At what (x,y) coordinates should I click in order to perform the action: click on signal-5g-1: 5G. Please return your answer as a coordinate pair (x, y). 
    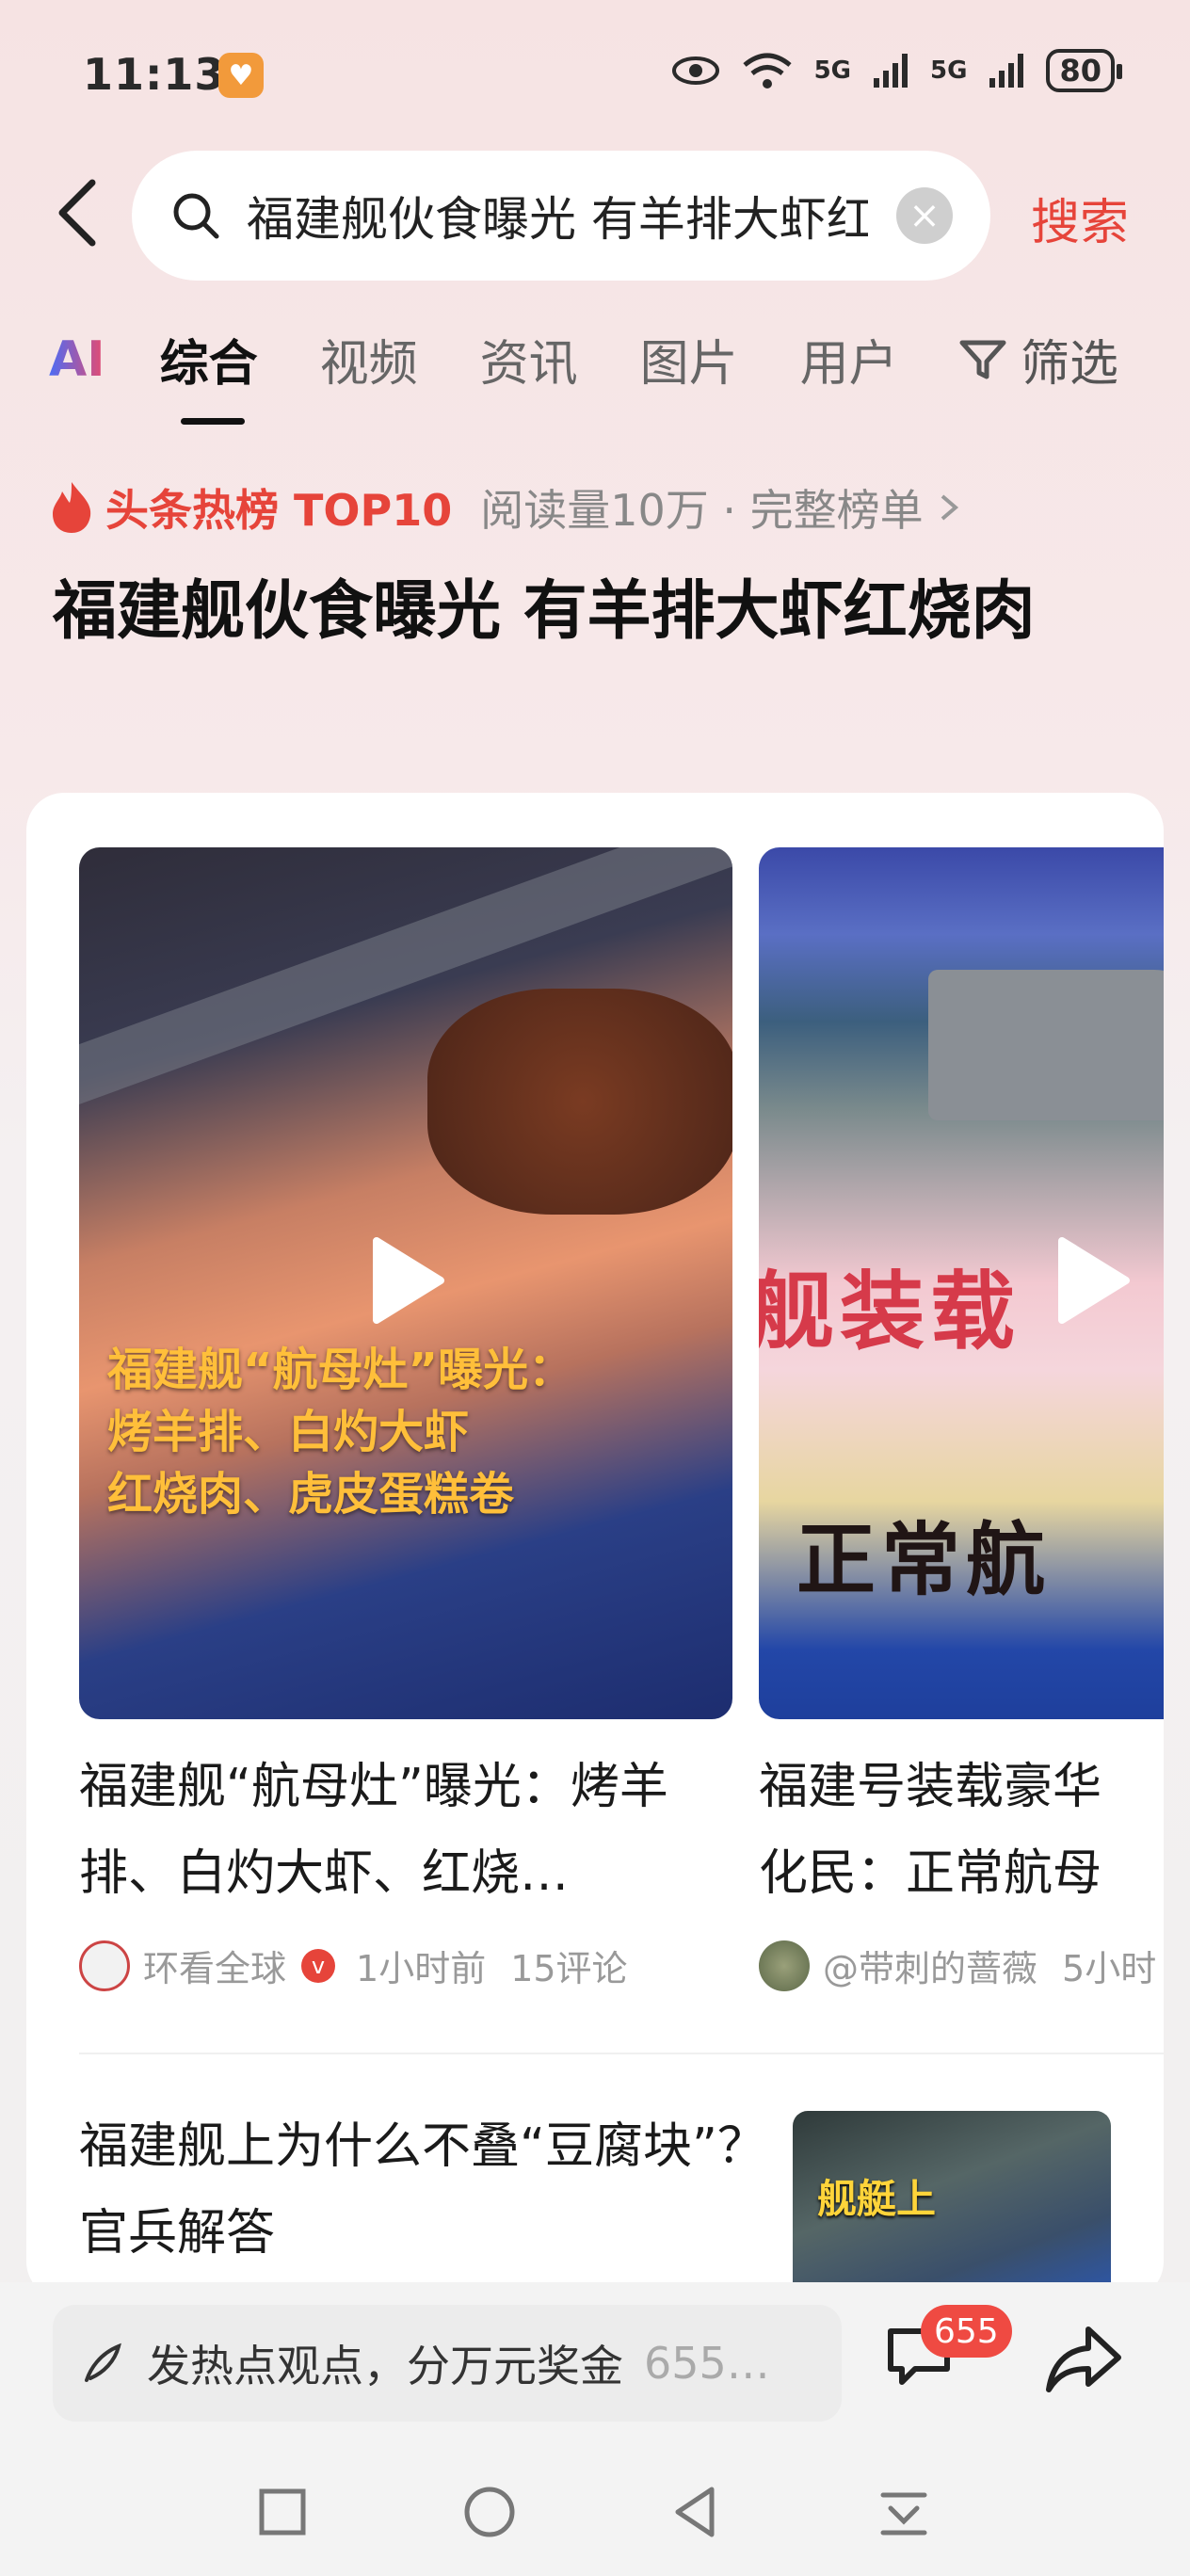
    Looking at the image, I should click on (832, 70).